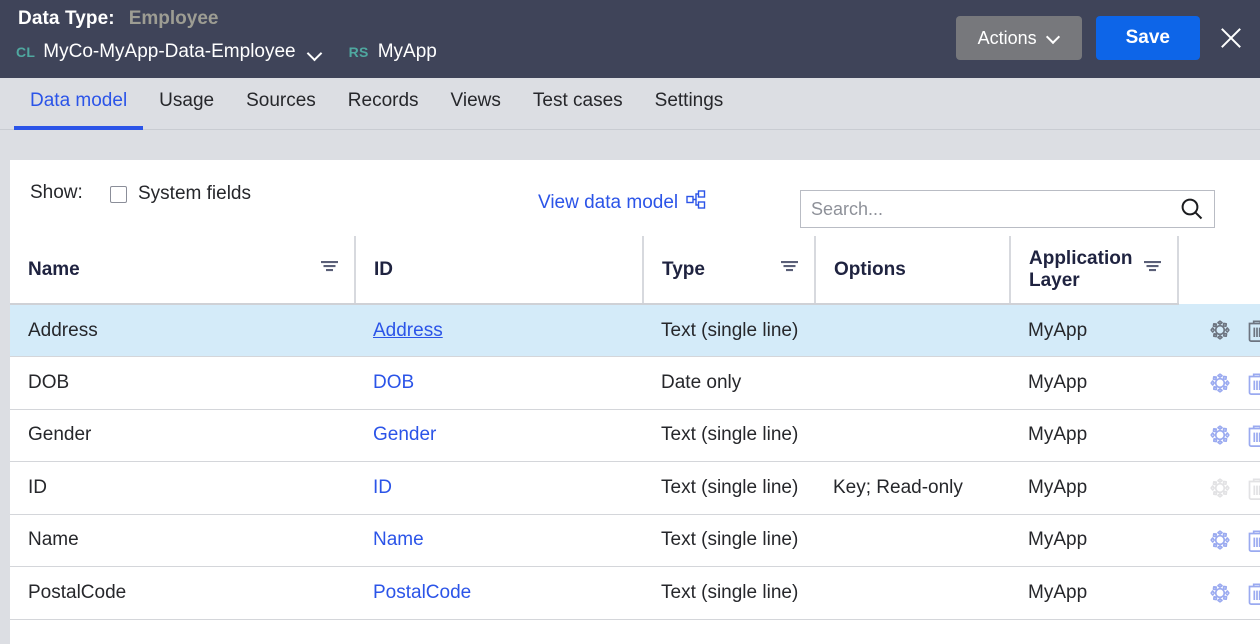  Describe the element at coordinates (118, 19) in the screenshot. I see `header-title-line: Data Type: Employee` at that location.